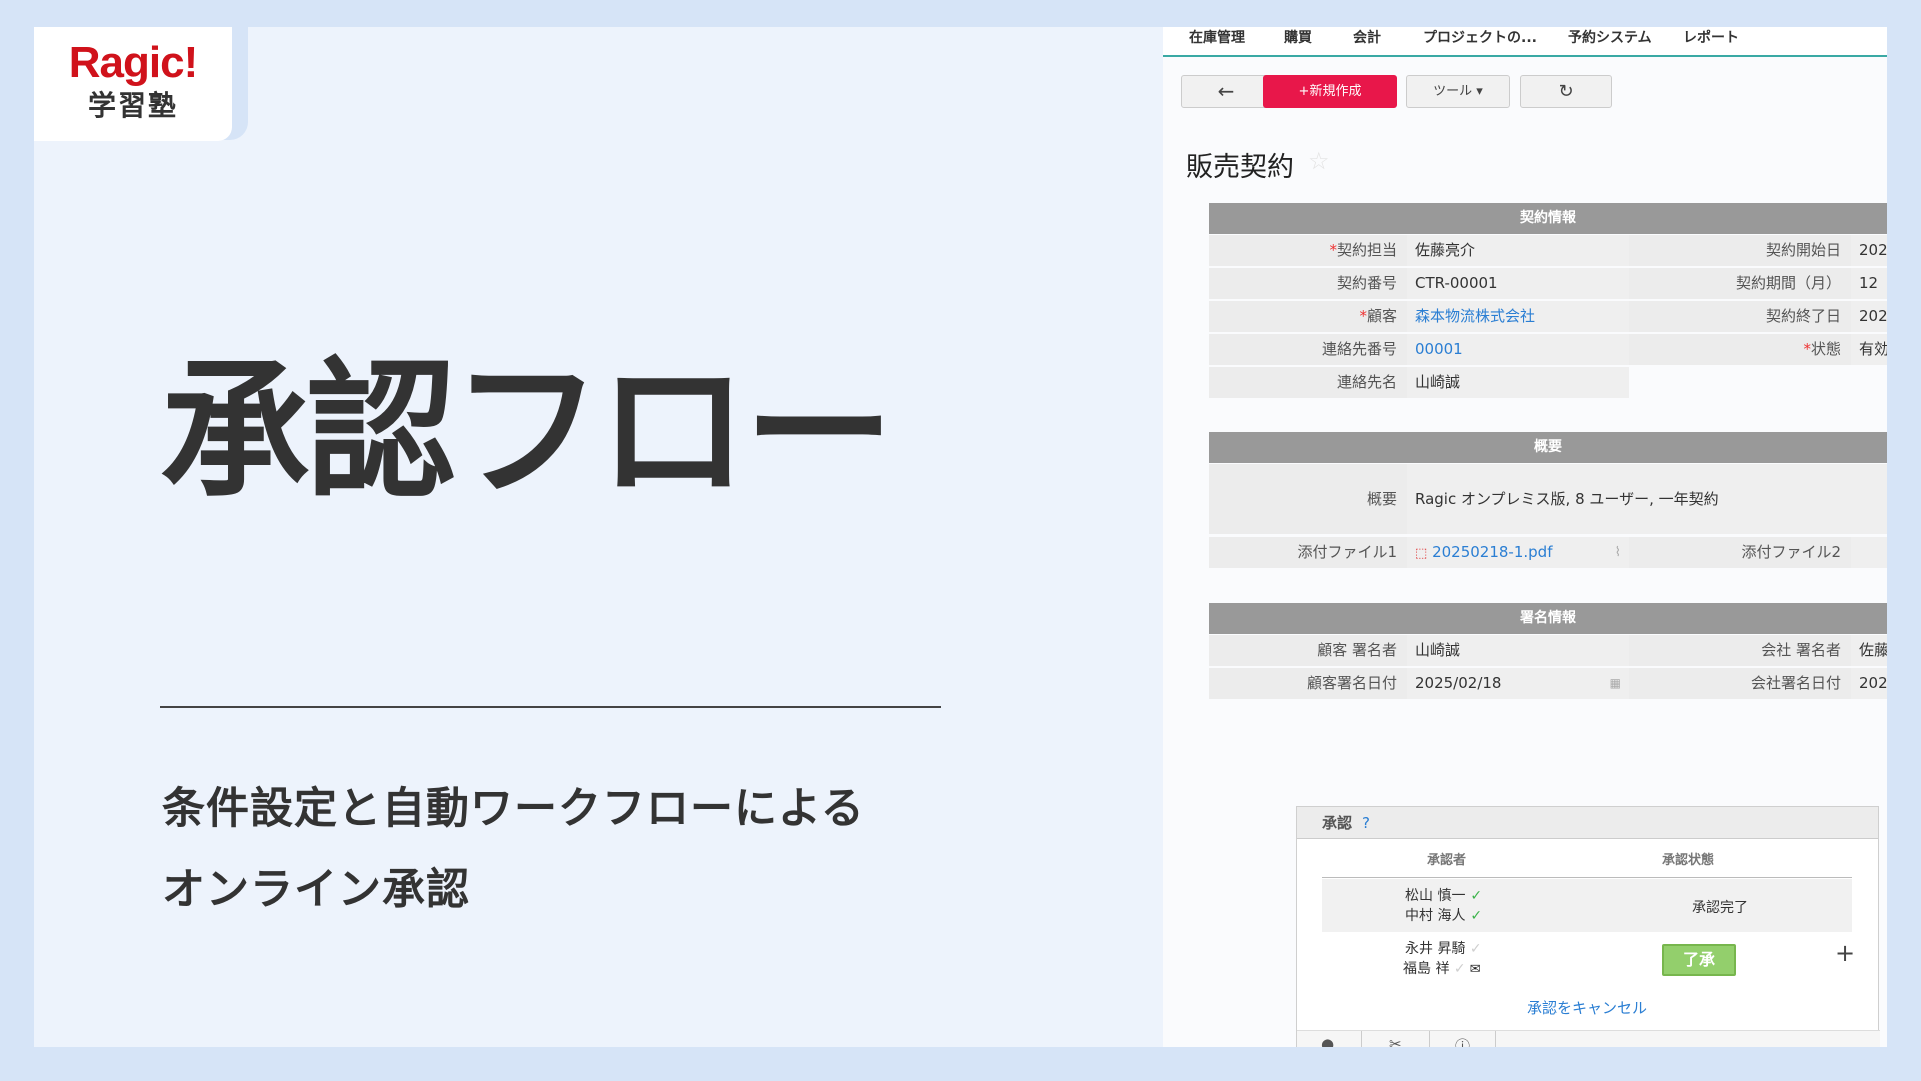 The height and width of the screenshot is (1081, 1921). I want to click on cancel-approval-link: 承認をキャンセル, so click(1587, 1007).